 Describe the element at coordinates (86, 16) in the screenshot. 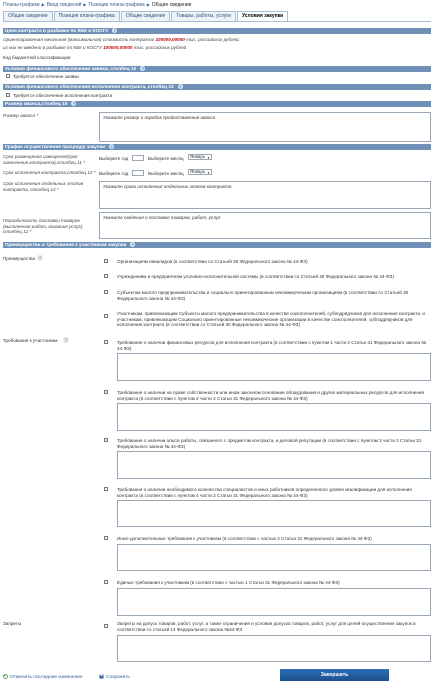

I see `tab-plan-position: Позиция плана-графика` at that location.